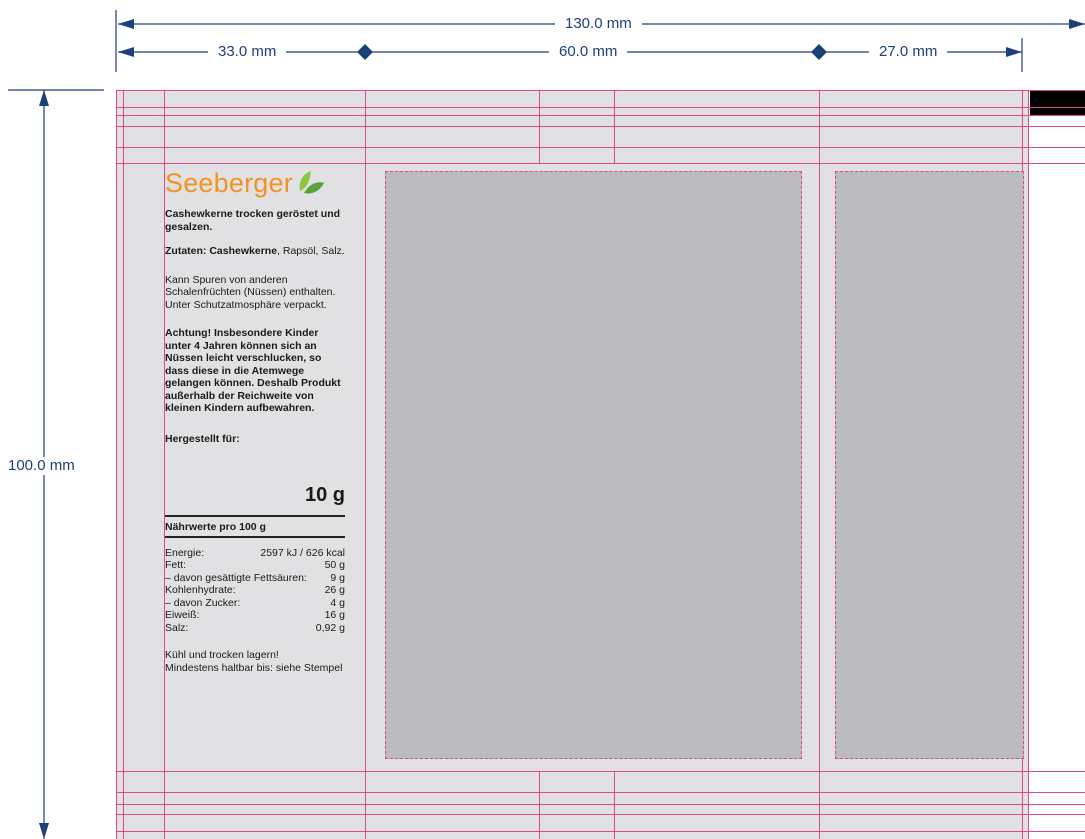 The width and height of the screenshot is (1085, 839). What do you see at coordinates (247, 52) in the screenshot?
I see `dimension-left-width: 33.0 mm` at bounding box center [247, 52].